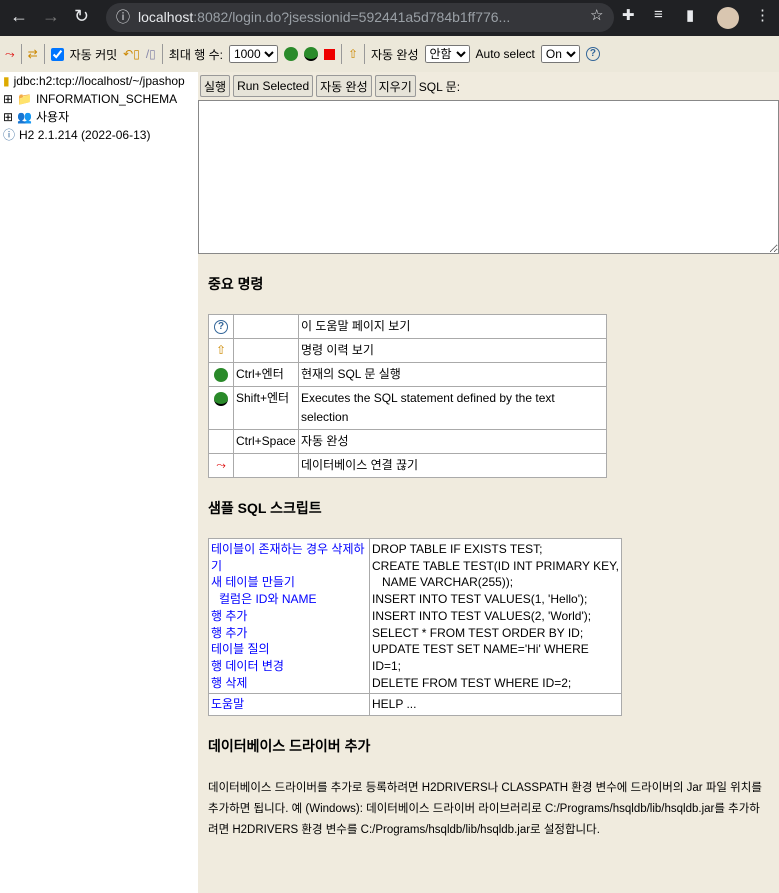  What do you see at coordinates (6, 81) in the screenshot?
I see `database-icon: ▮` at bounding box center [6, 81].